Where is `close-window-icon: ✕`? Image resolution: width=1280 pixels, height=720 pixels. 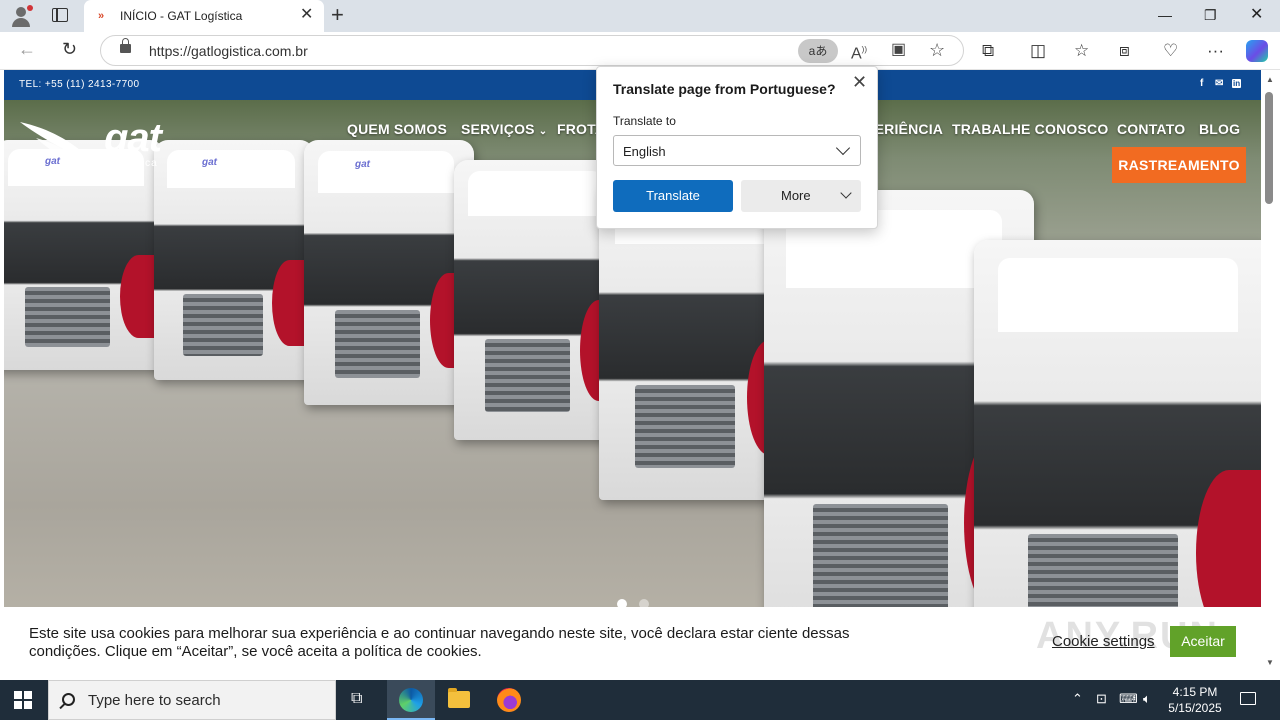
close-window-icon: ✕ is located at coordinates (1256, 15).